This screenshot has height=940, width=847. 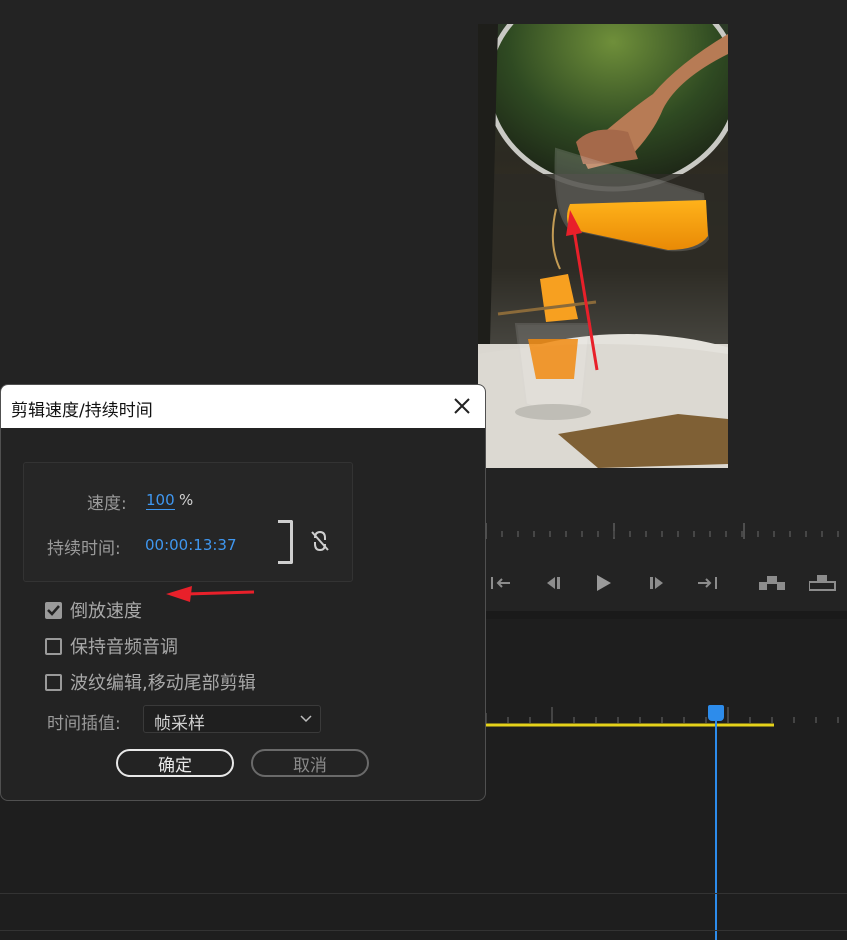 I want to click on play-icon, so click(x=603, y=583).